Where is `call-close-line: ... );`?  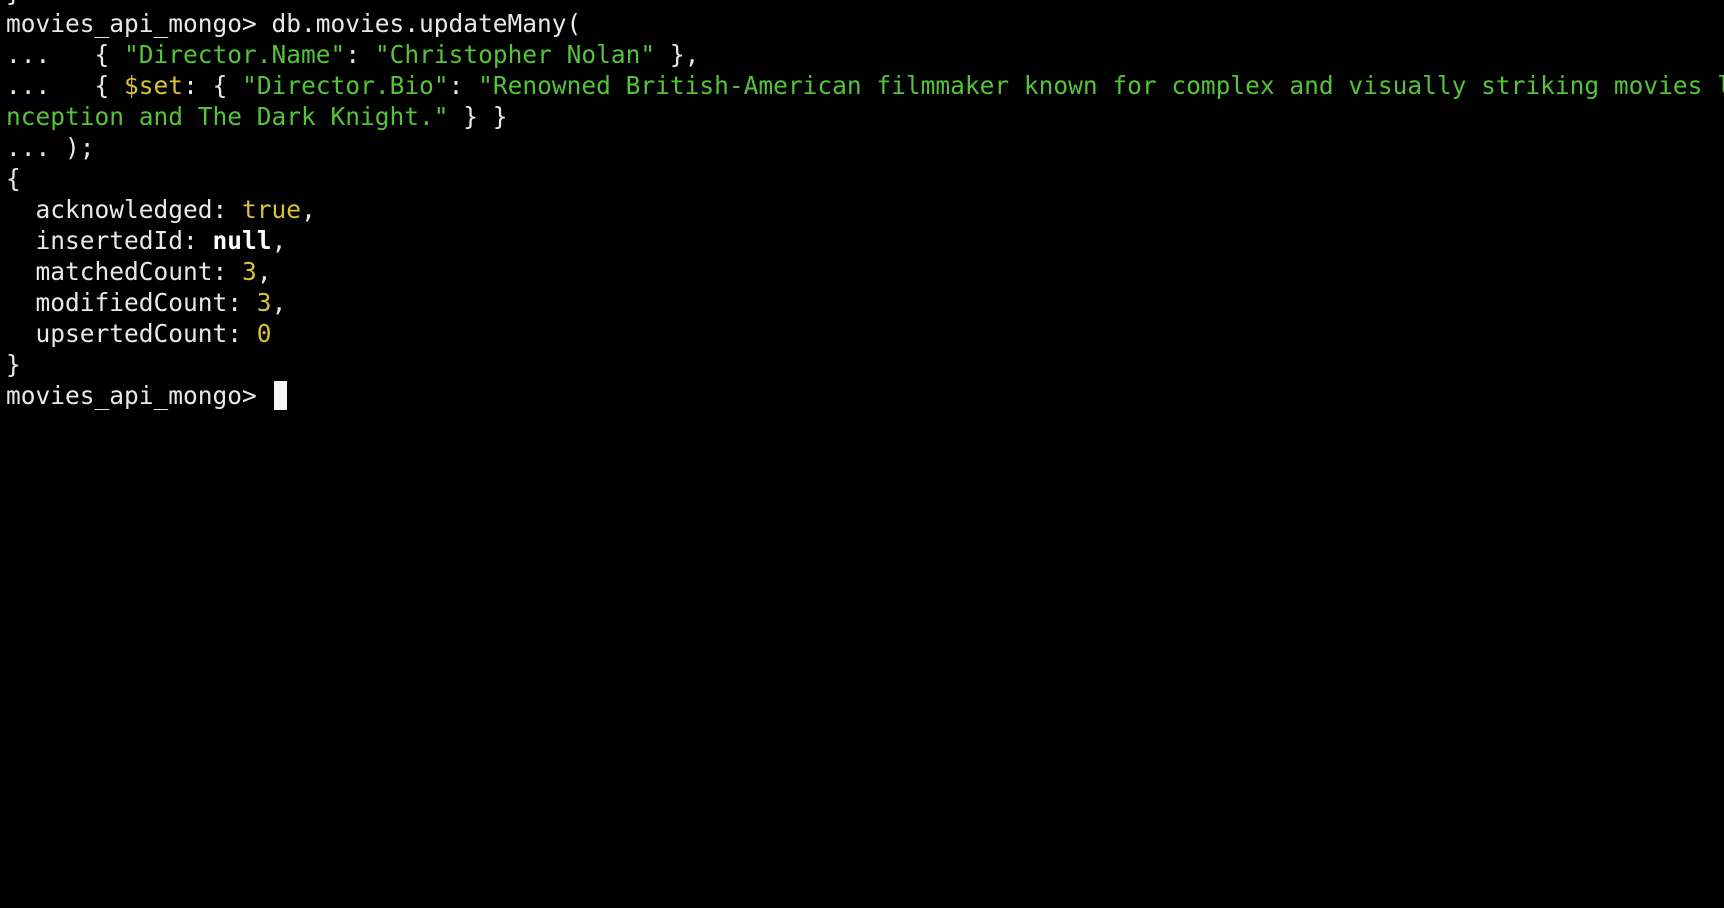 call-close-line: ... ); is located at coordinates (50, 148).